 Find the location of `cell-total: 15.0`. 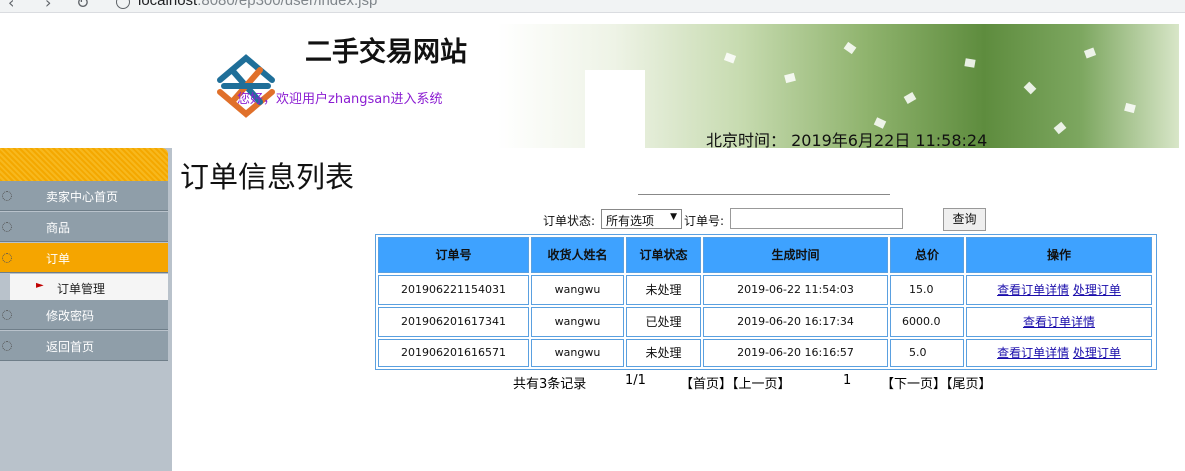

cell-total: 15.0 is located at coordinates (927, 290).